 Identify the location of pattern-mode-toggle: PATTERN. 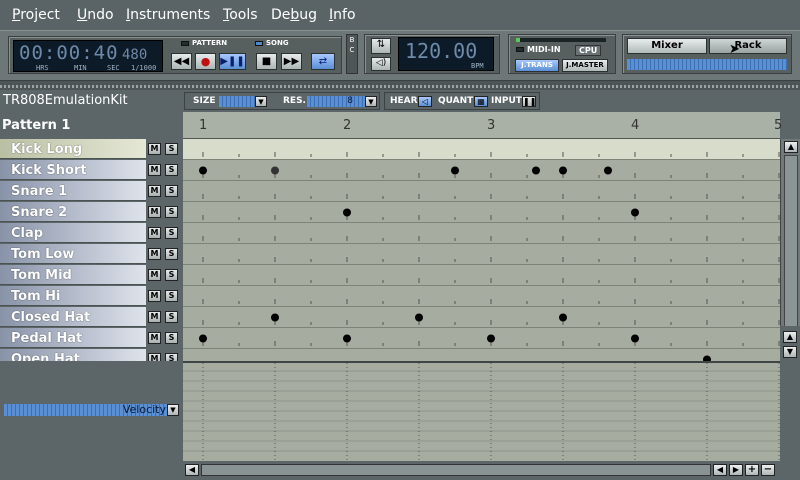
(204, 43).